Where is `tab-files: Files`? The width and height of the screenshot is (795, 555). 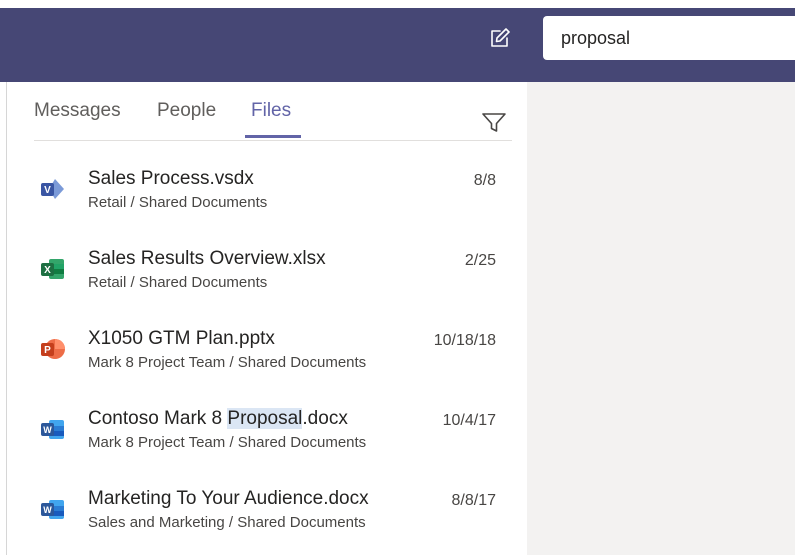
tab-files: Files is located at coordinates (271, 111).